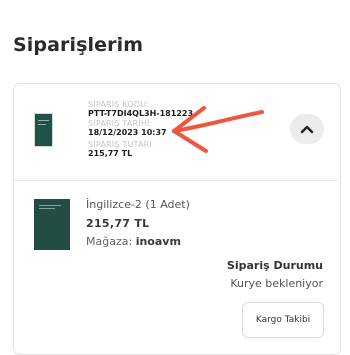 This screenshot has width=350, height=355. Describe the element at coordinates (158, 241) in the screenshot. I see `store-name: inoavm` at that location.